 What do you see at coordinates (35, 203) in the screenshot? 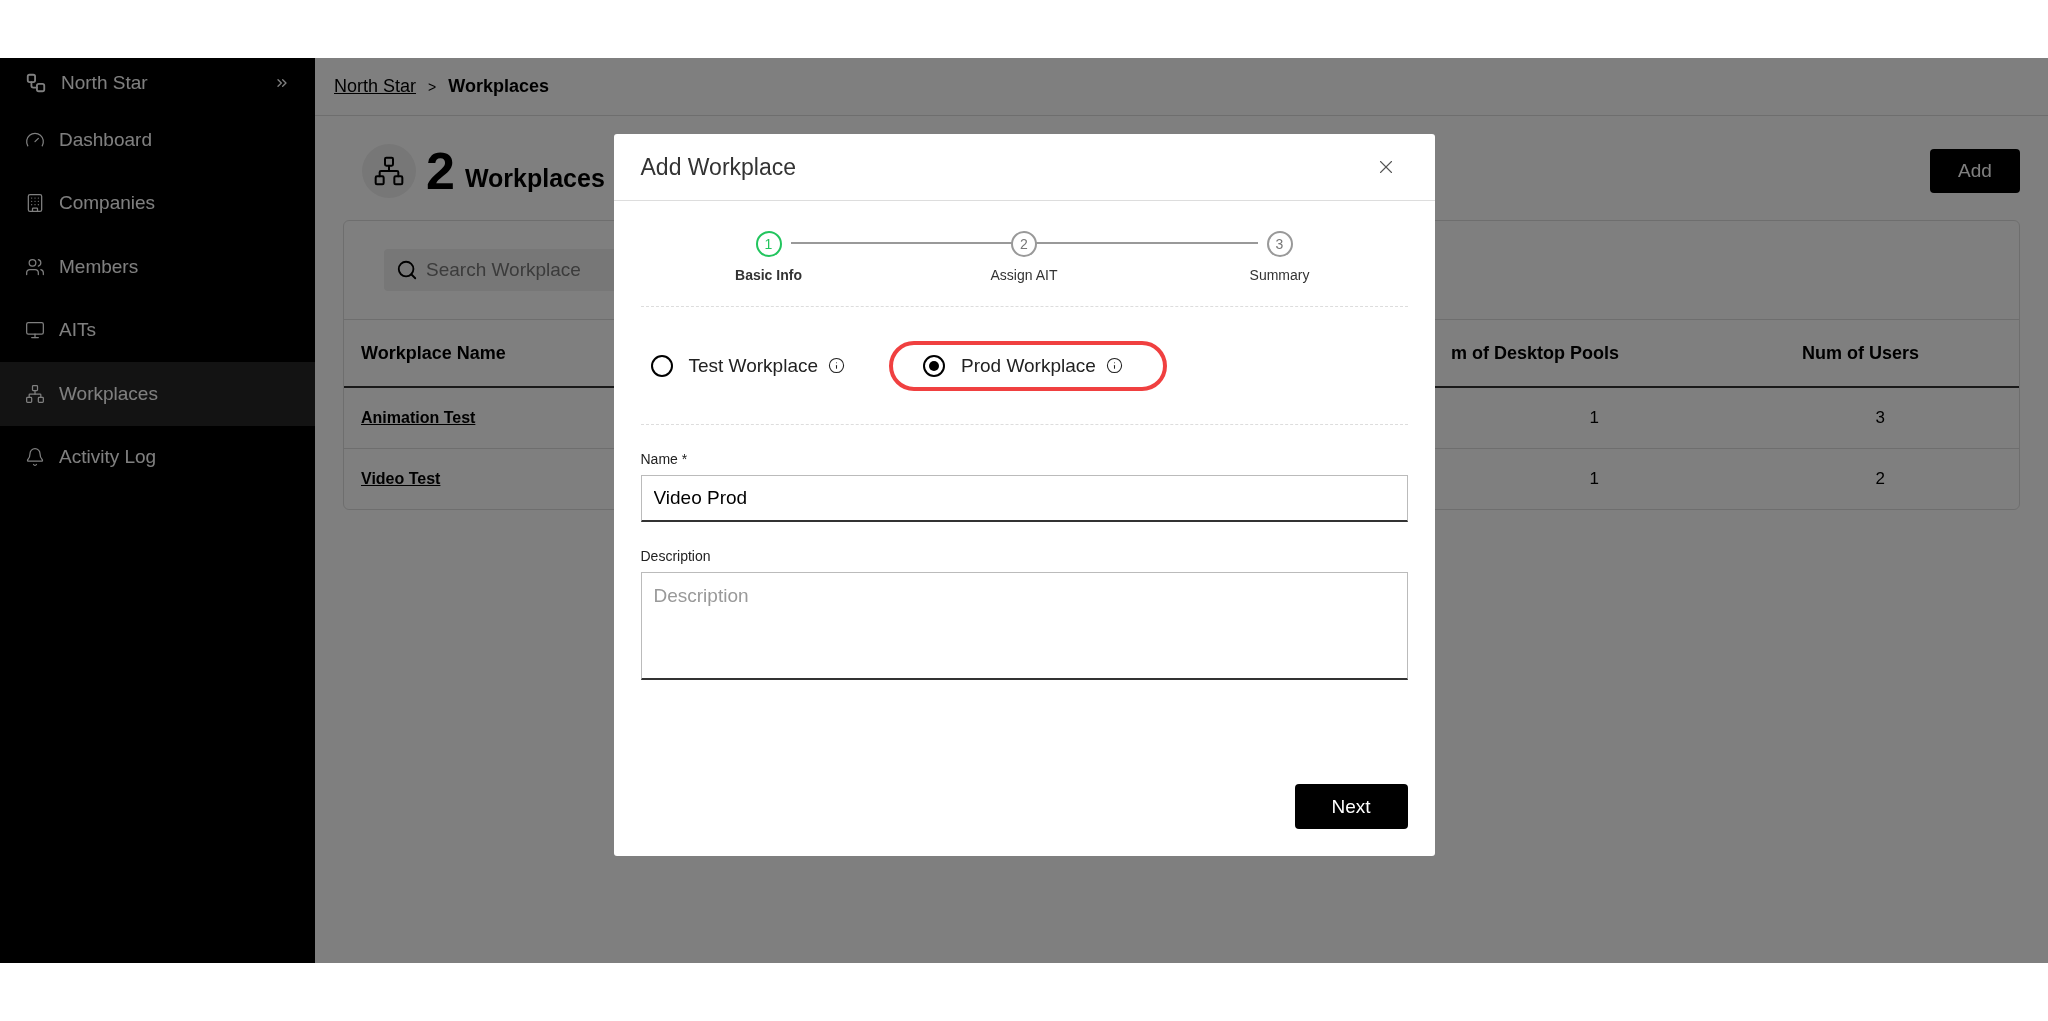
I see `building-icon` at bounding box center [35, 203].